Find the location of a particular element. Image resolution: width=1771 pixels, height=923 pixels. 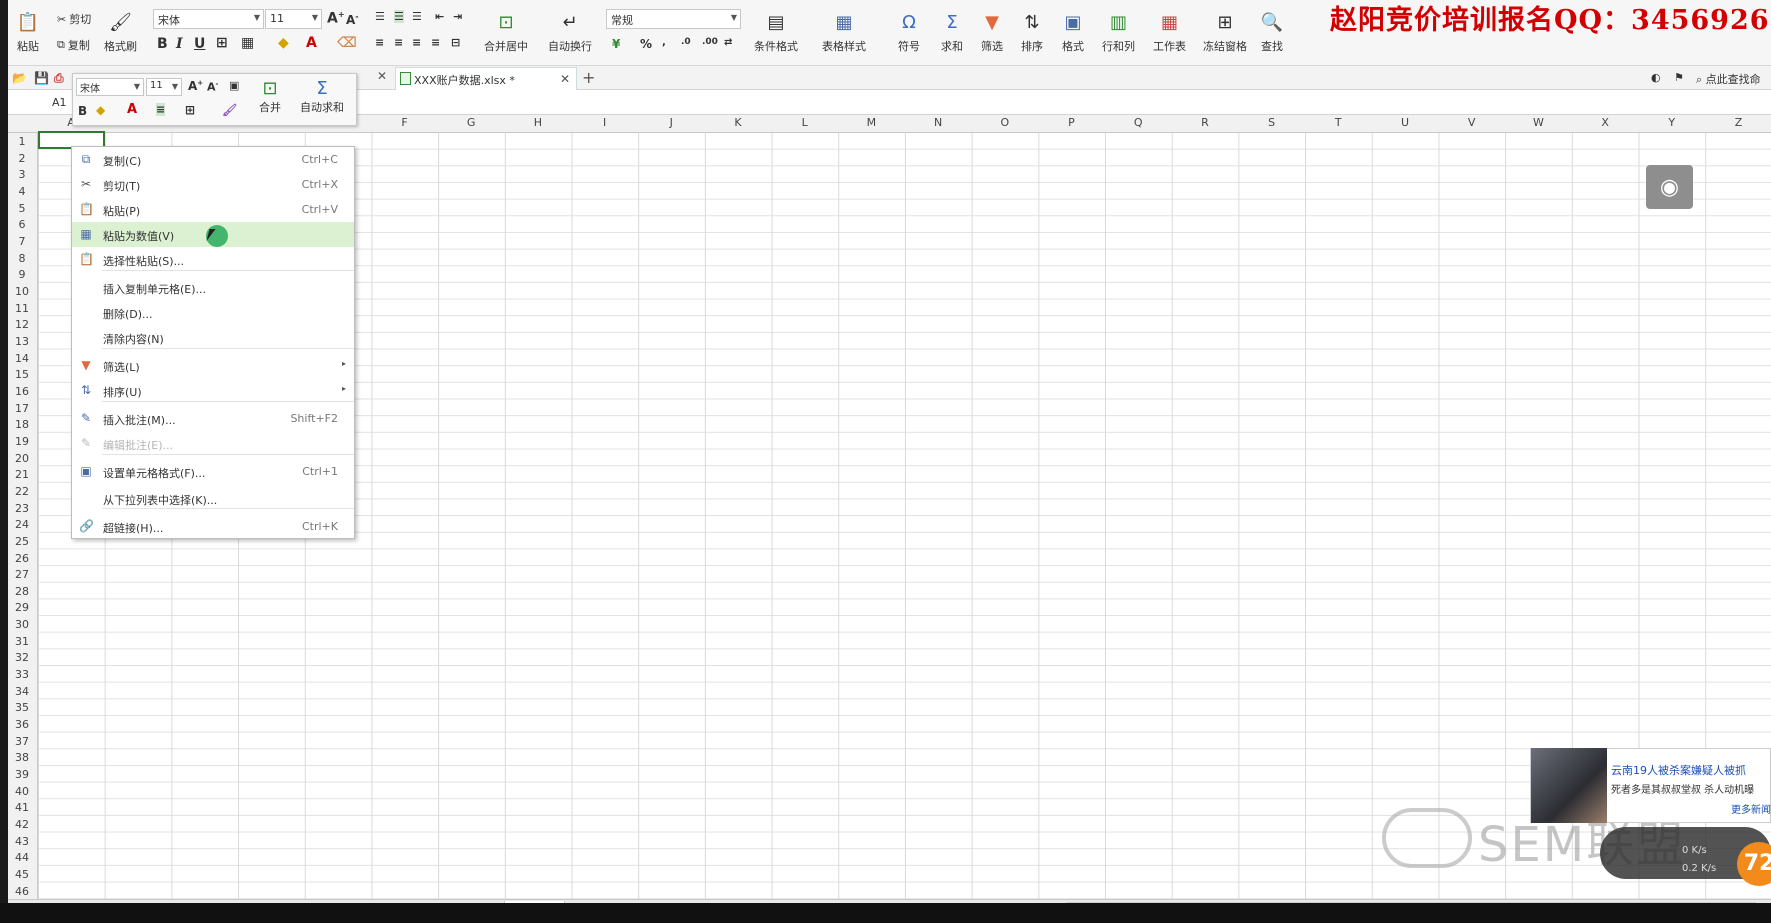

freeze-panes-button: ⊞ 冻结窗格 is located at coordinates (1225, 32).